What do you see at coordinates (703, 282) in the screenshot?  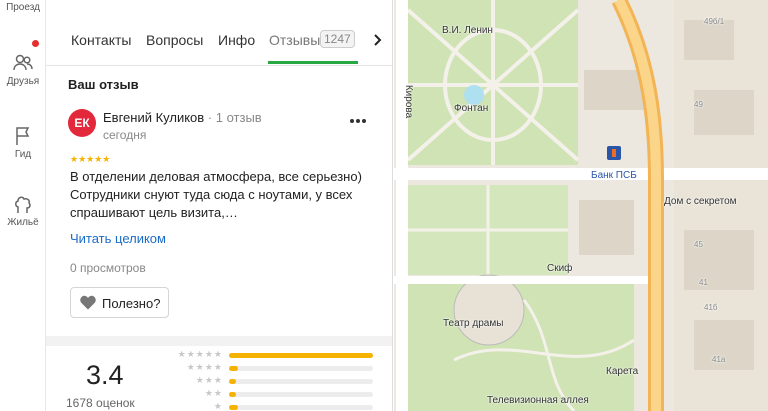 I see `map-label-41: 41` at bounding box center [703, 282].